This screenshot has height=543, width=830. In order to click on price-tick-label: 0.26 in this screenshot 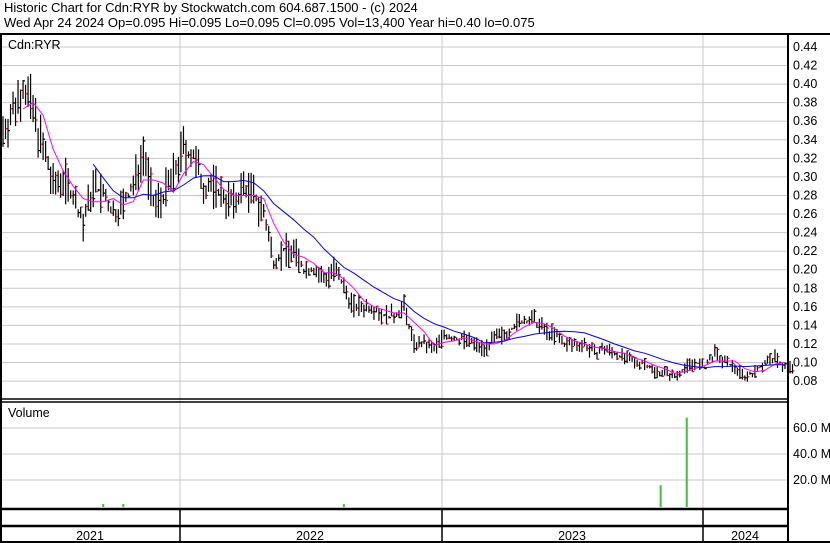, I will do `click(805, 214)`.